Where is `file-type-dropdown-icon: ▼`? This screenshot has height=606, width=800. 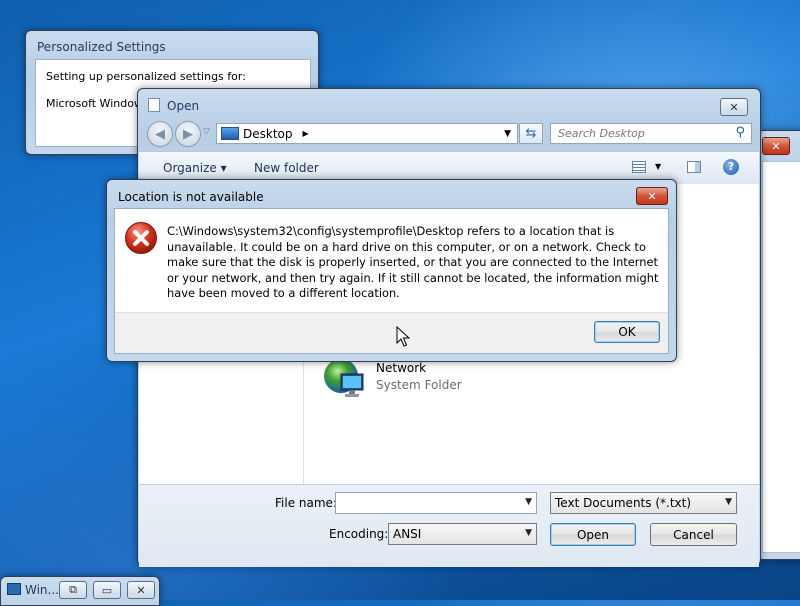
file-type-dropdown-icon: ▼ is located at coordinates (728, 502).